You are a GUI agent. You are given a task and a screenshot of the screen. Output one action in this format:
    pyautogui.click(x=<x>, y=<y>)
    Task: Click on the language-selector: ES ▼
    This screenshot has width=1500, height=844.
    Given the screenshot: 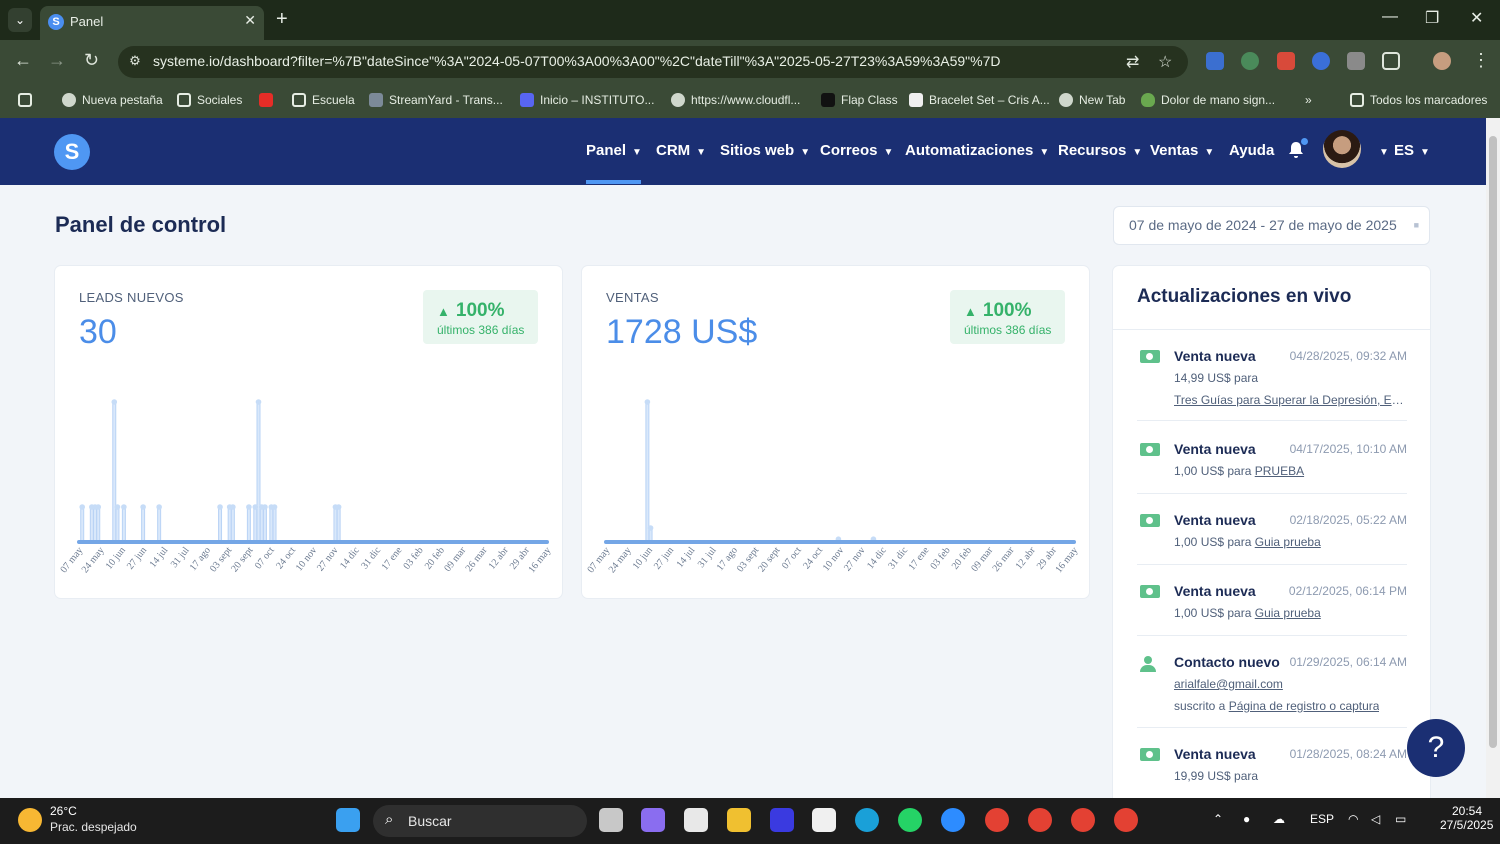 What is the action you would take?
    pyautogui.click(x=1412, y=150)
    